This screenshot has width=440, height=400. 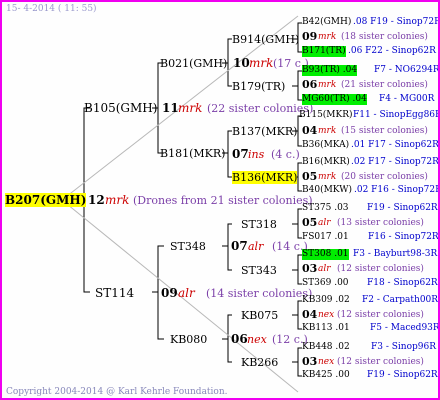 I want to click on queen-kb075-generation: 04, so click(x=310, y=314).